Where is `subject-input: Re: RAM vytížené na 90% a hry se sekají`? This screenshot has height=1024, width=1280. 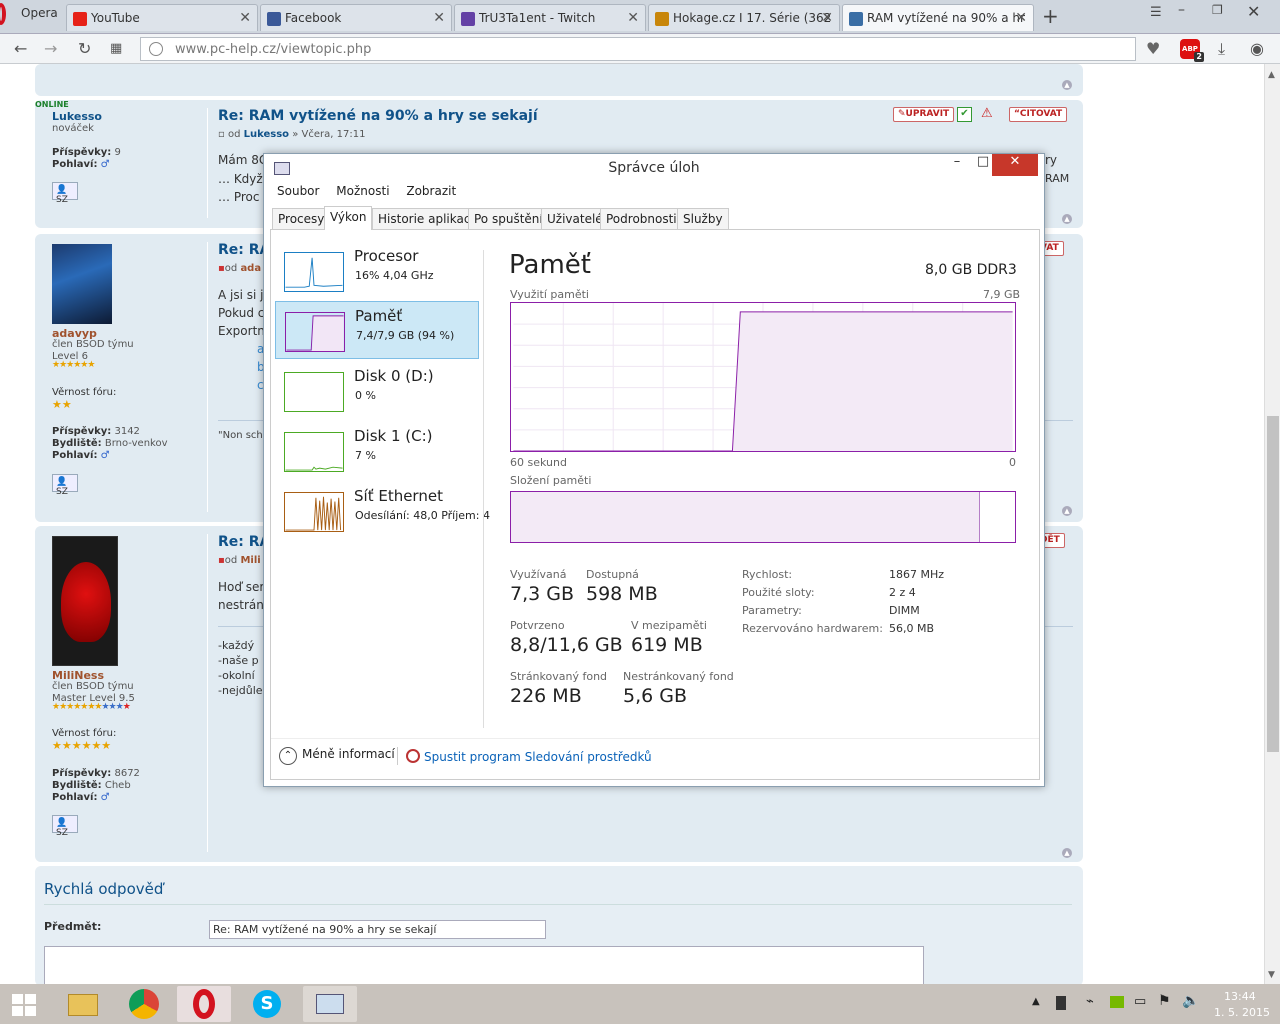
subject-input: Re: RAM vytížené na 90% a hry se sekají is located at coordinates (377, 929).